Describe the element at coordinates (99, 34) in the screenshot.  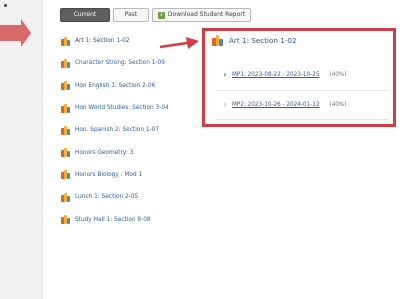
I see `annotation-arrows` at that location.